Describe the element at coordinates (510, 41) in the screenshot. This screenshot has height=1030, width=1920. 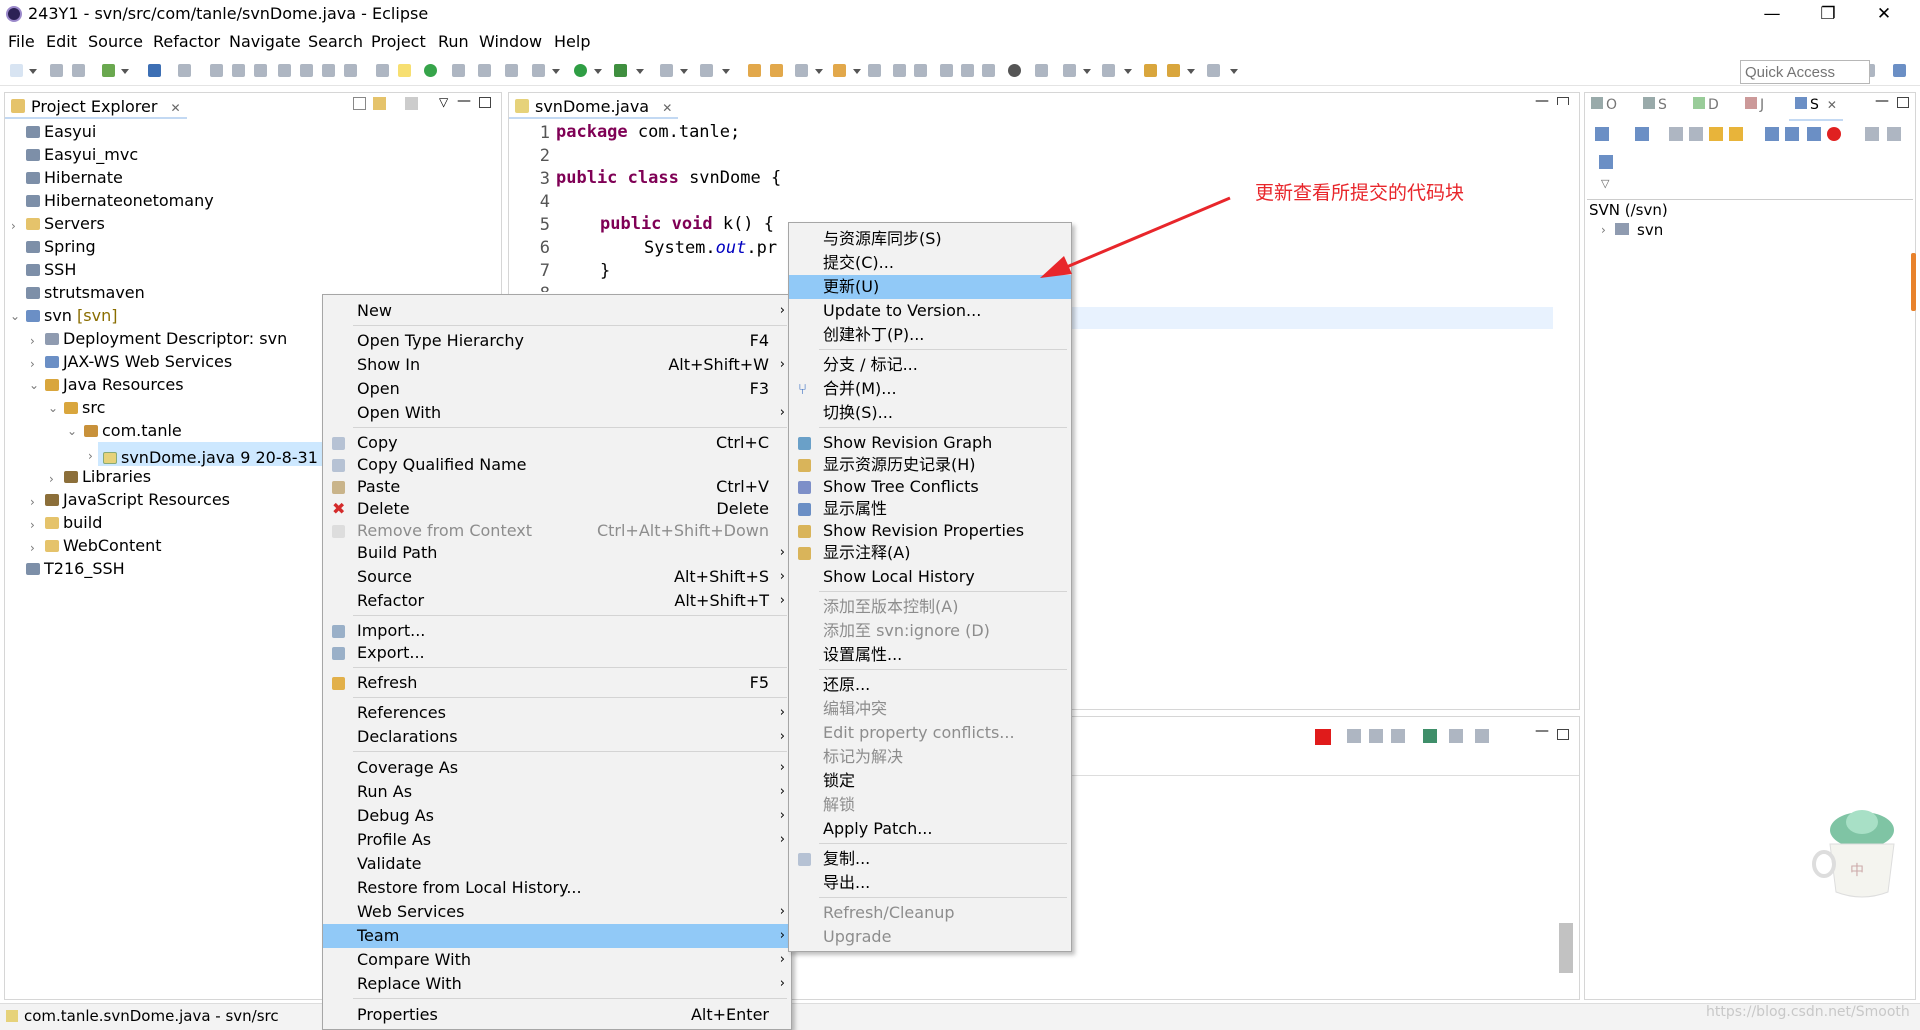
I see `menu-window: Window` at that location.